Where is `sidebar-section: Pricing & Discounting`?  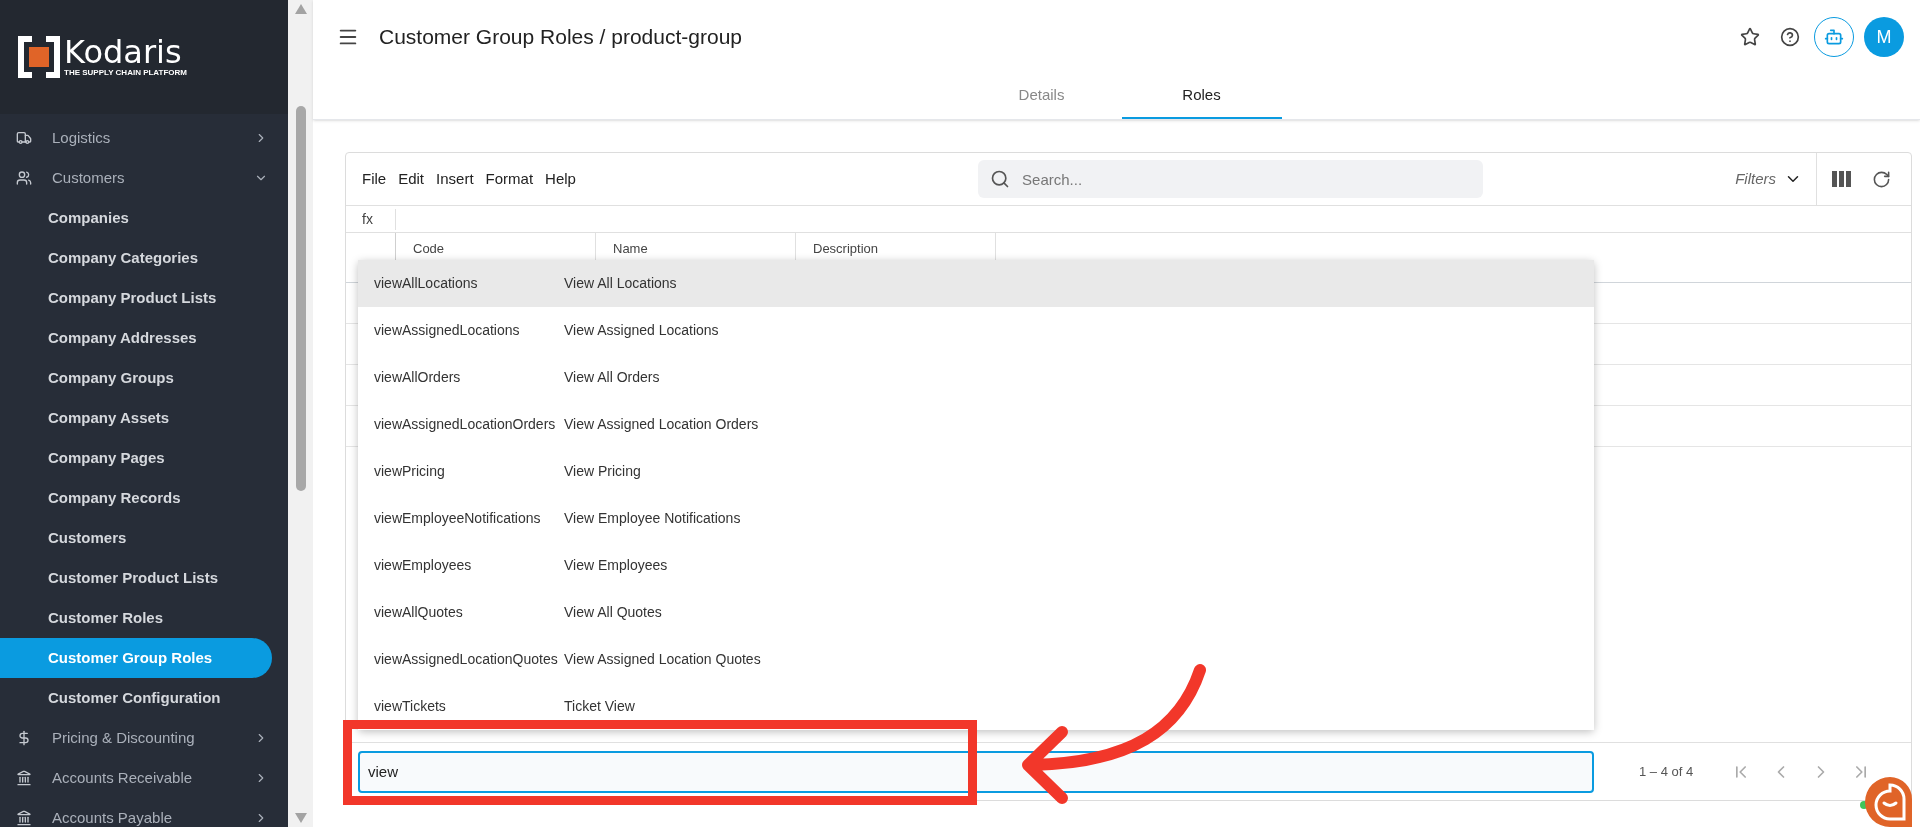 sidebar-section: Pricing & Discounting is located at coordinates (144, 738).